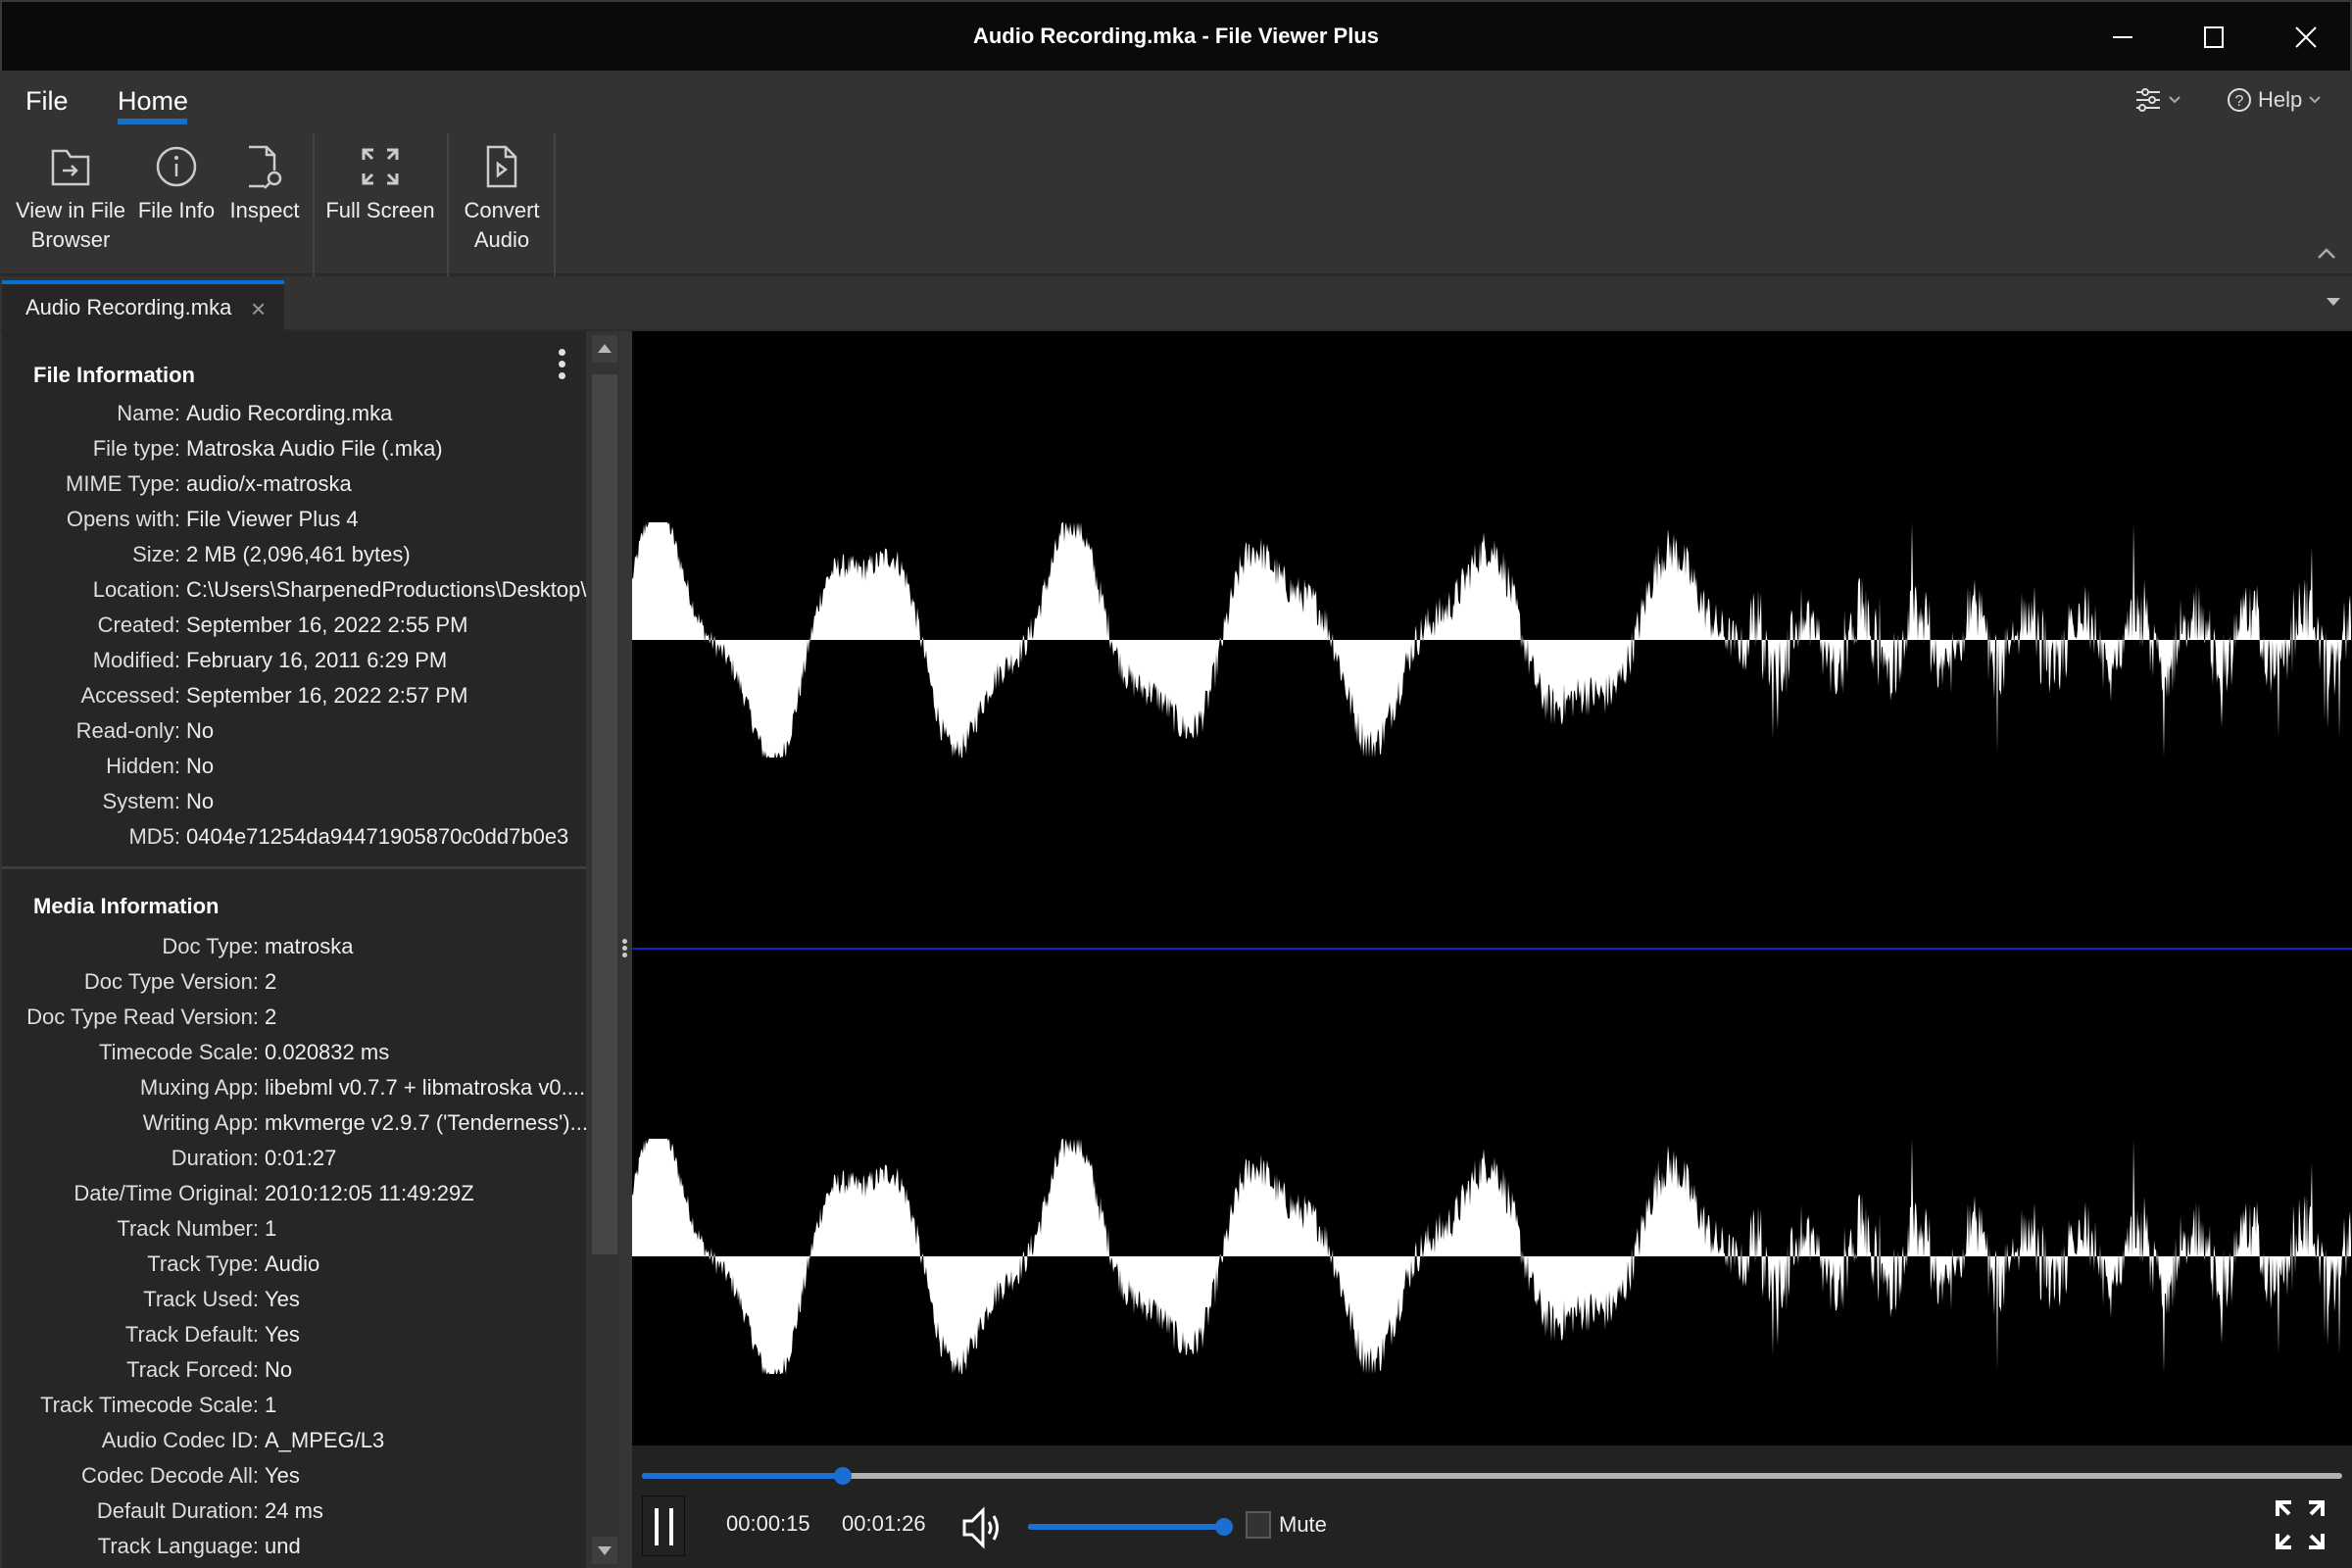 Image resolution: width=2352 pixels, height=1568 pixels. What do you see at coordinates (501, 239) in the screenshot?
I see `button-label: Audio` at bounding box center [501, 239].